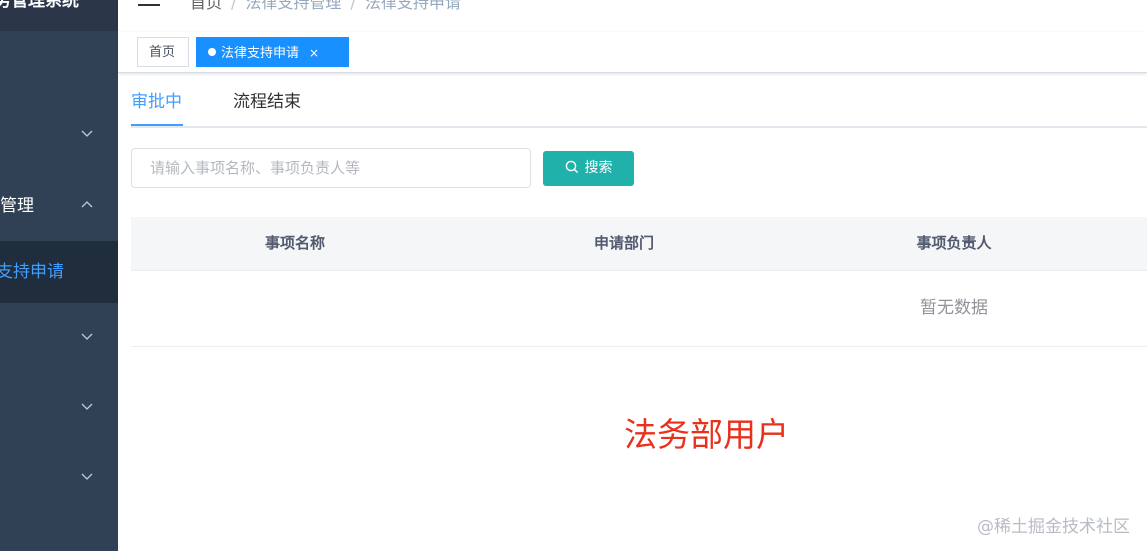 The image size is (1147, 551). Describe the element at coordinates (571, 167) in the screenshot. I see `search-icon` at that location.